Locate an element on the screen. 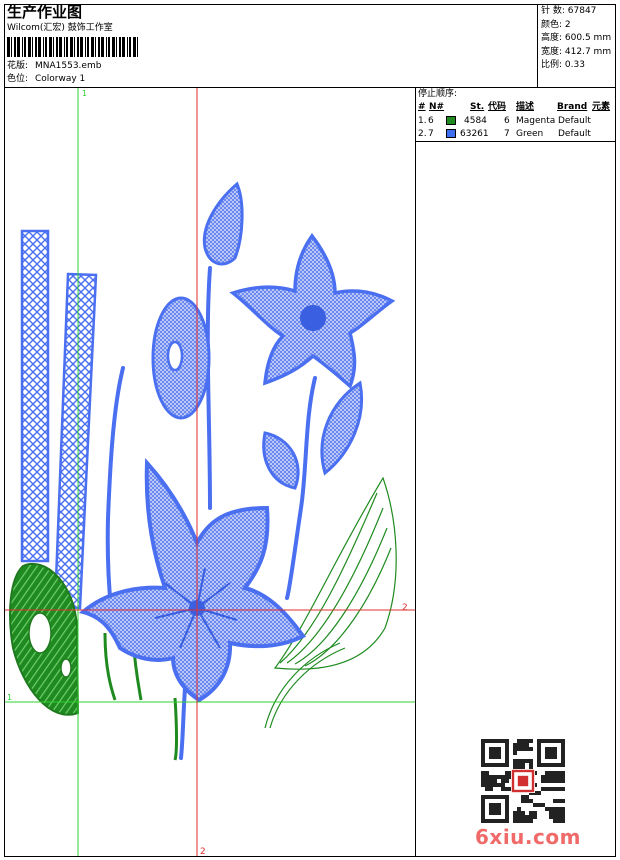  col-header-code: 代码 is located at coordinates (497, 107).